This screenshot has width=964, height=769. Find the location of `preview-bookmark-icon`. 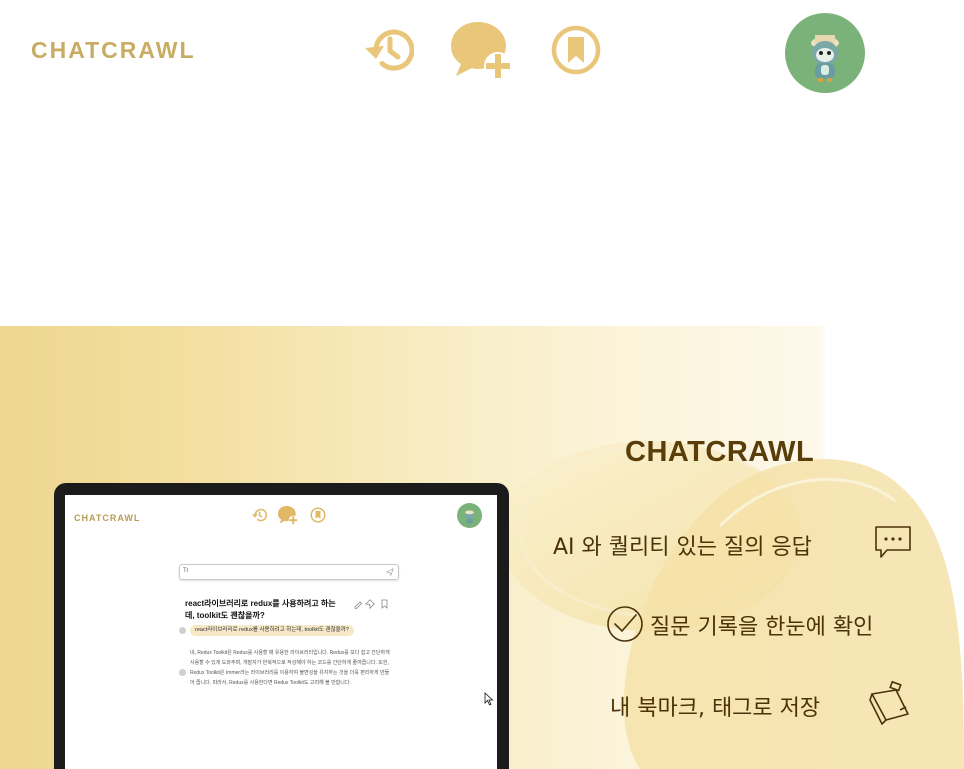

preview-bookmark-icon is located at coordinates (318, 515).